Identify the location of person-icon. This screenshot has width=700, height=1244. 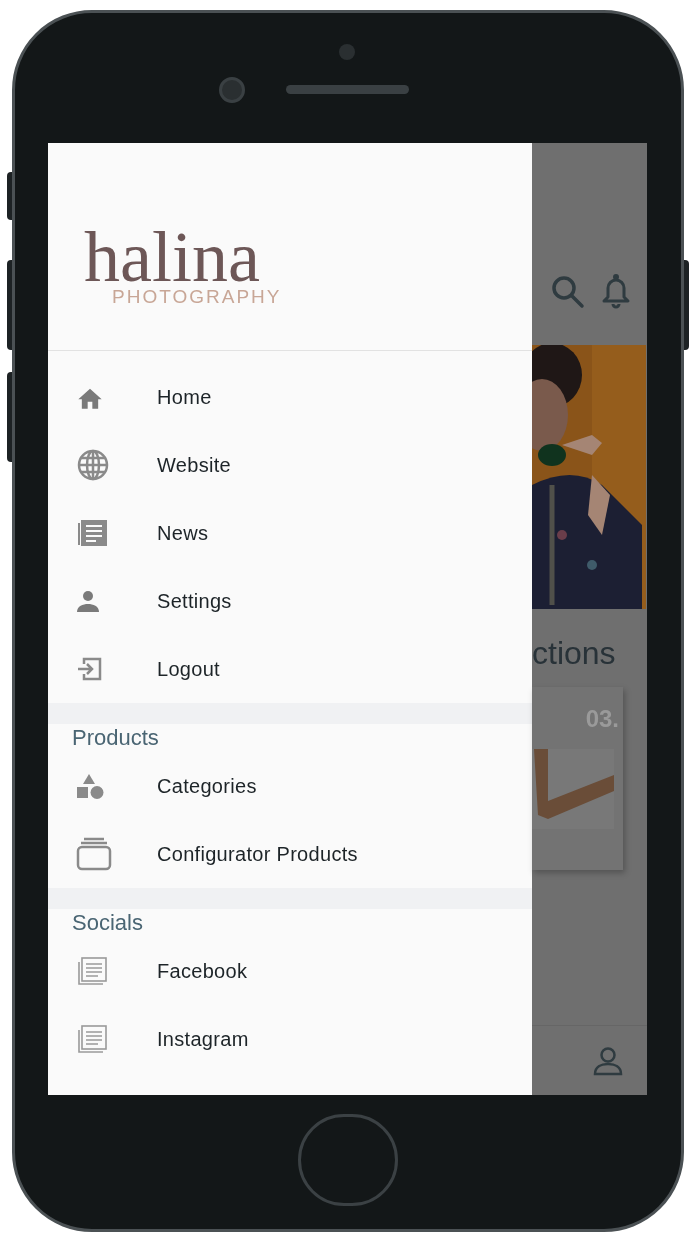
(88, 601).